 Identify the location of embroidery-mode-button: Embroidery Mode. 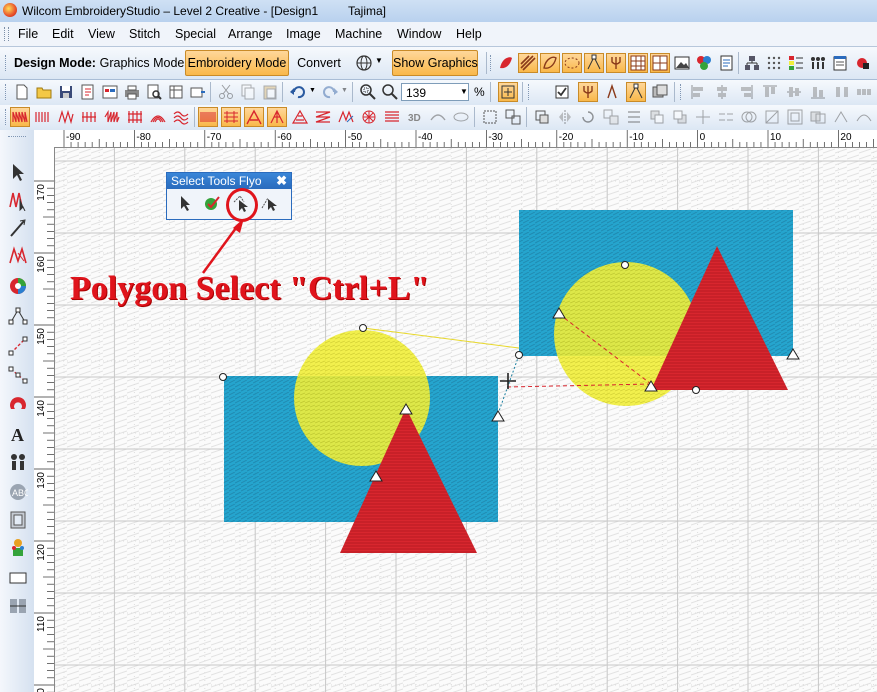
(237, 63).